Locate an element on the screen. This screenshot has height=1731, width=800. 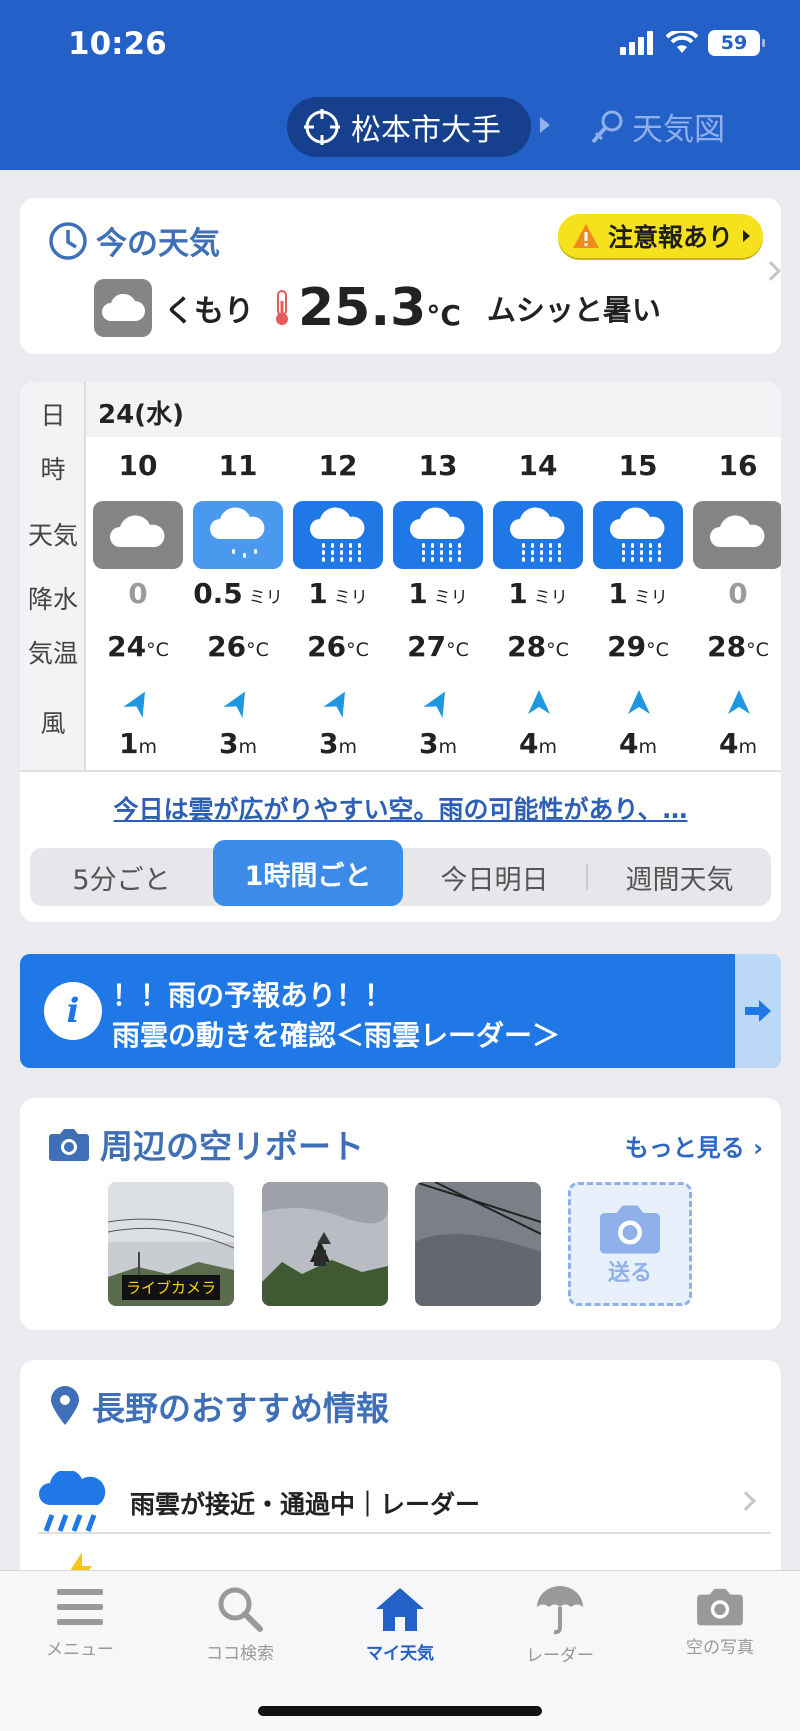
tab-sky-photos: 空の写真 is located at coordinates (720, 1621).